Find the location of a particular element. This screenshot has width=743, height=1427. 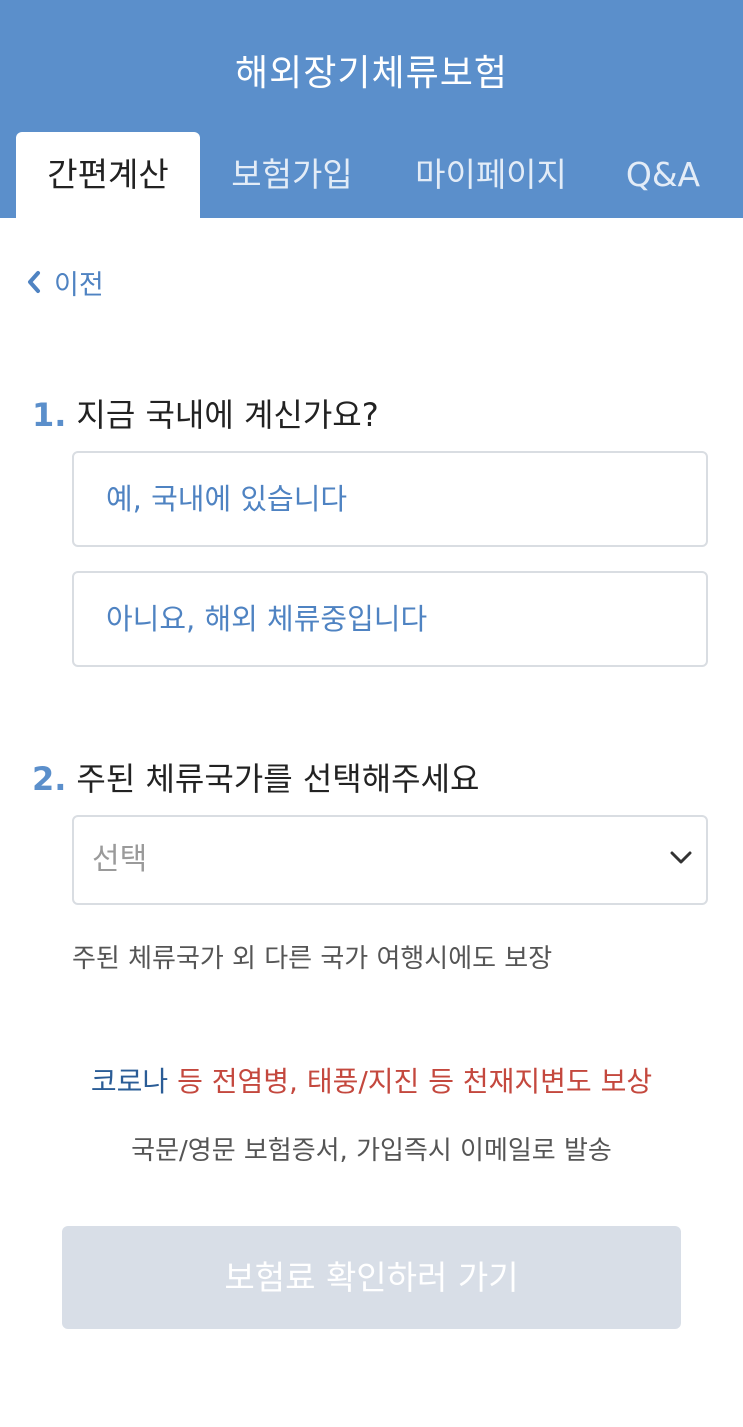

tab-bar: 간편계산 보험가입 마이페이지 Q&A is located at coordinates (371, 175).